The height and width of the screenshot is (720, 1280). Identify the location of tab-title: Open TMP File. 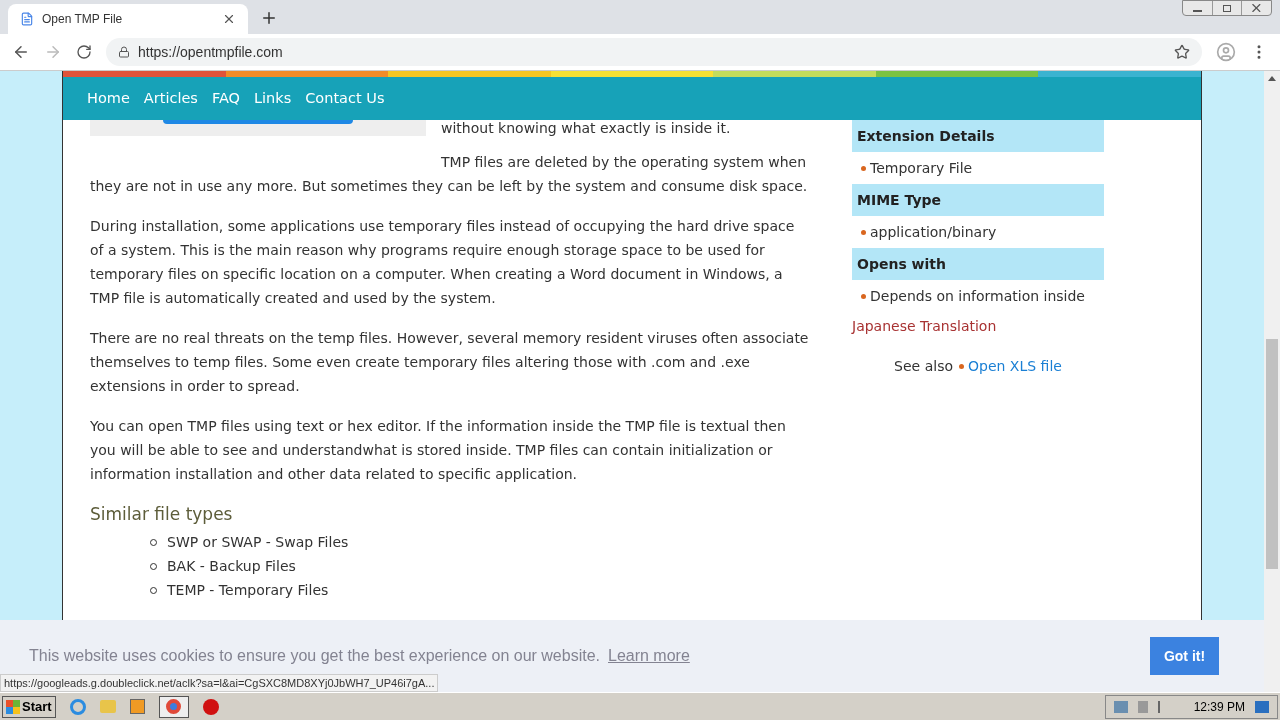
(83, 19).